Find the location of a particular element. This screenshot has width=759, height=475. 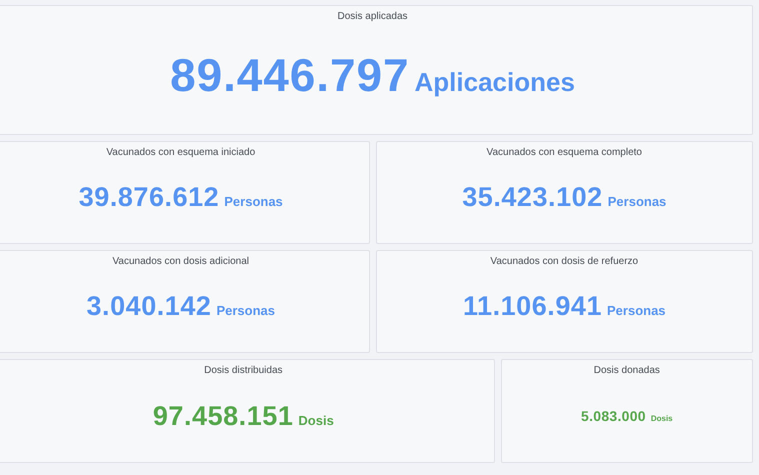

stat-unit: Aplicaciones is located at coordinates (494, 82).